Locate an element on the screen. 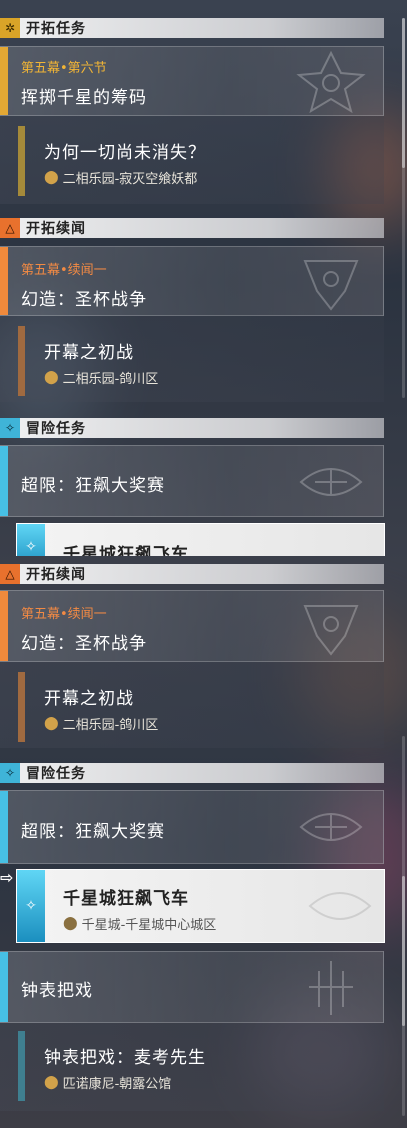 The width and height of the screenshot is (407, 1128). step-location: ⬤ 千星城-千星城中心城区 is located at coordinates (139, 923).